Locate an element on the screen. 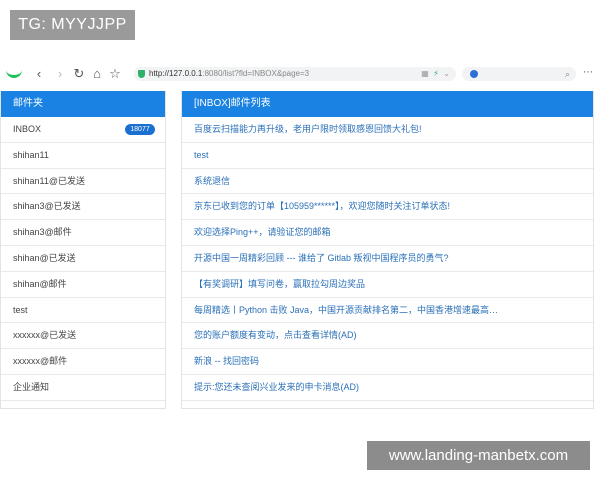 Image resolution: width=600 pixels, height=480 pixels. folder-item: shihan11 is located at coordinates (83, 156).